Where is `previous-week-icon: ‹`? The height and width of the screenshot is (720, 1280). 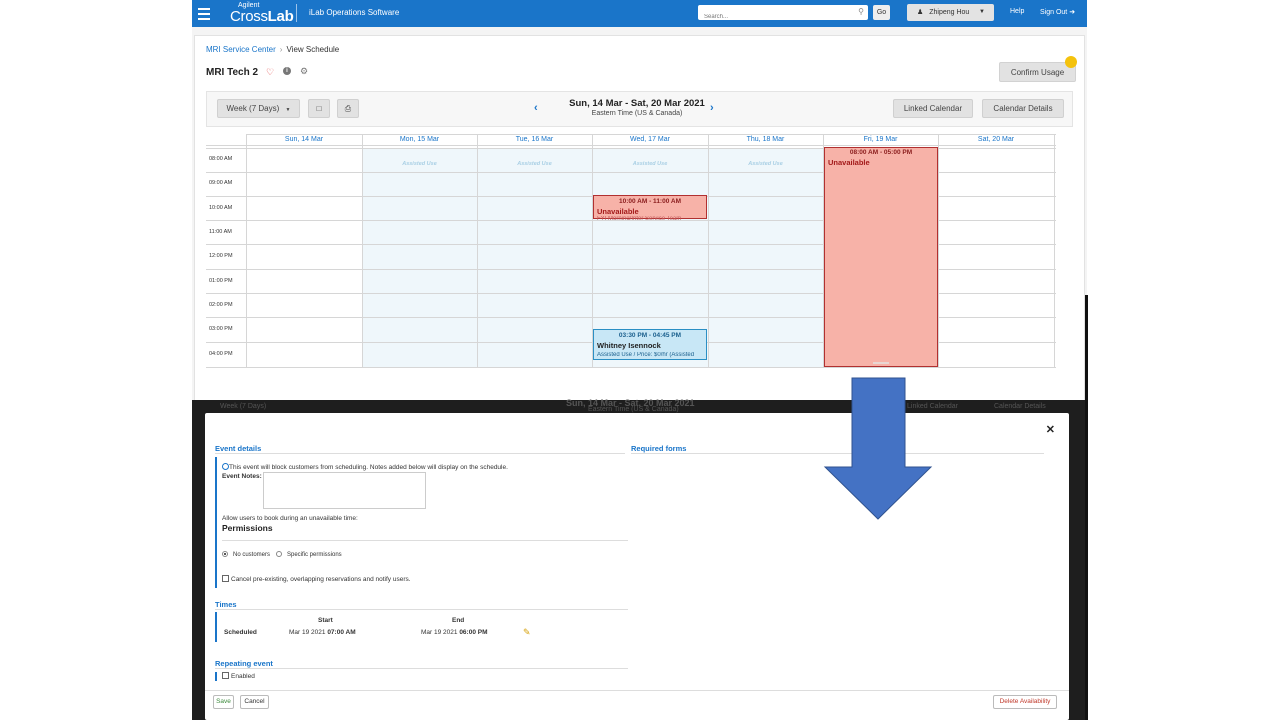
previous-week-icon: ‹ is located at coordinates (536, 108).